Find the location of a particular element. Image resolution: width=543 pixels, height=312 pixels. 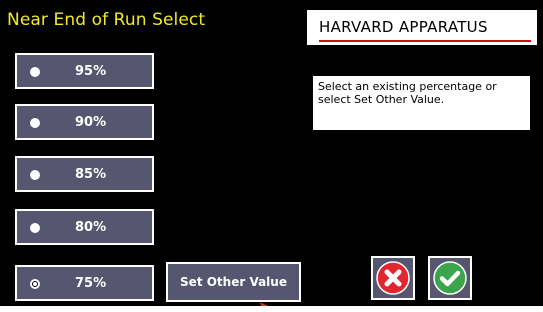

option-85-button: 85% is located at coordinates (84, 174).